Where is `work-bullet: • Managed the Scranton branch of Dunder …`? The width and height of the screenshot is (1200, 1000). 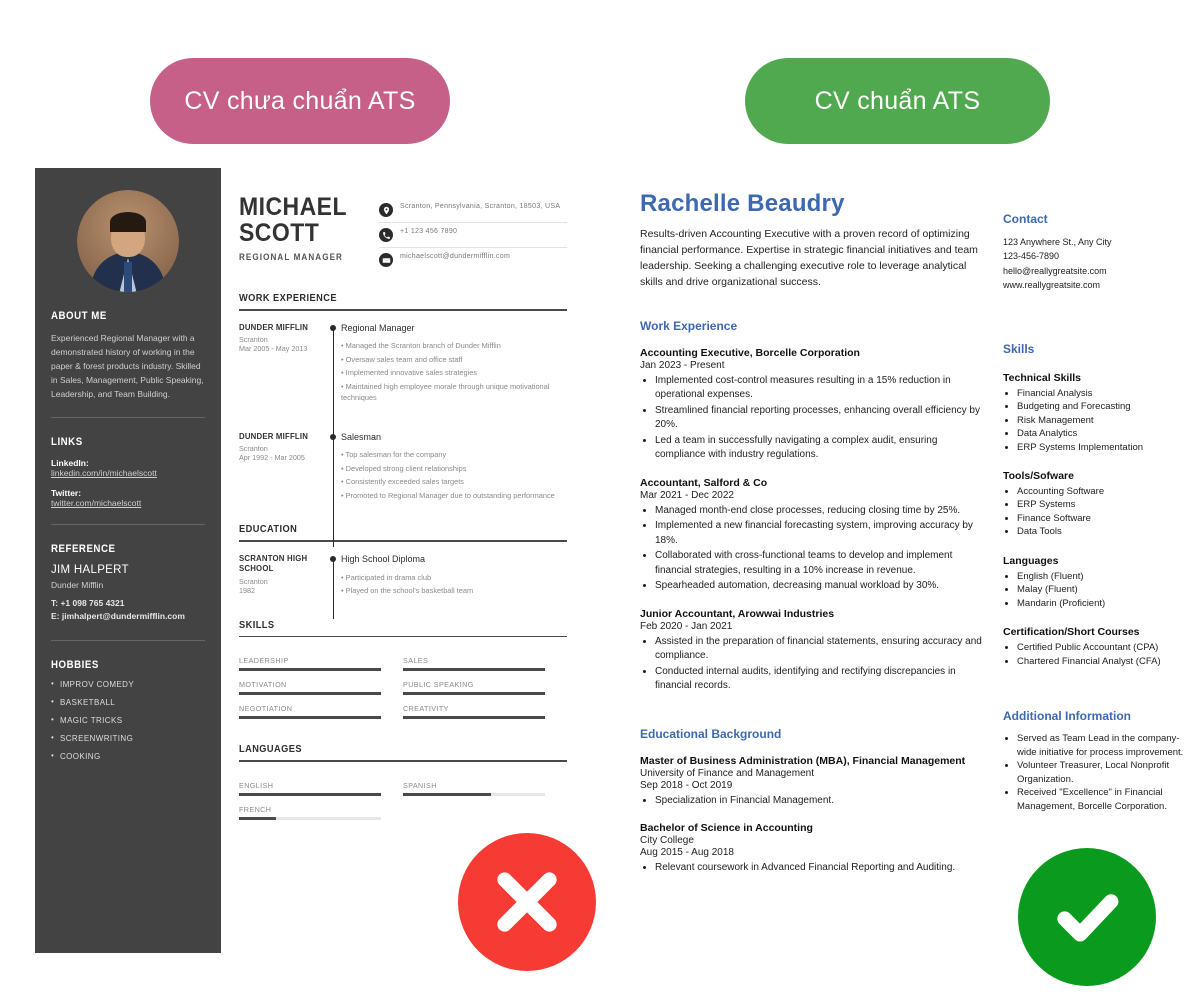 work-bullet: • Managed the Scranton branch of Dunder … is located at coordinates (421, 346).